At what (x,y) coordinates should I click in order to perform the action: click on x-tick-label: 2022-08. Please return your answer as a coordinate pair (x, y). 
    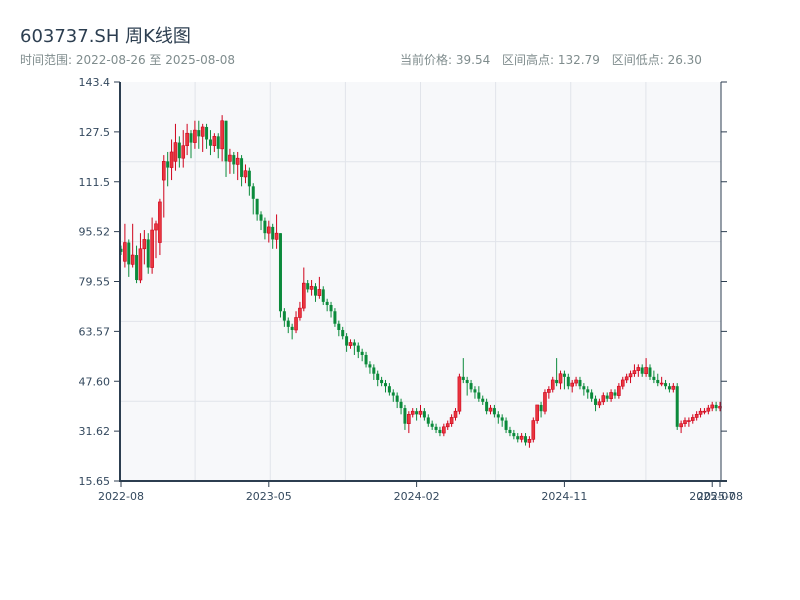
    Looking at the image, I should click on (121, 496).